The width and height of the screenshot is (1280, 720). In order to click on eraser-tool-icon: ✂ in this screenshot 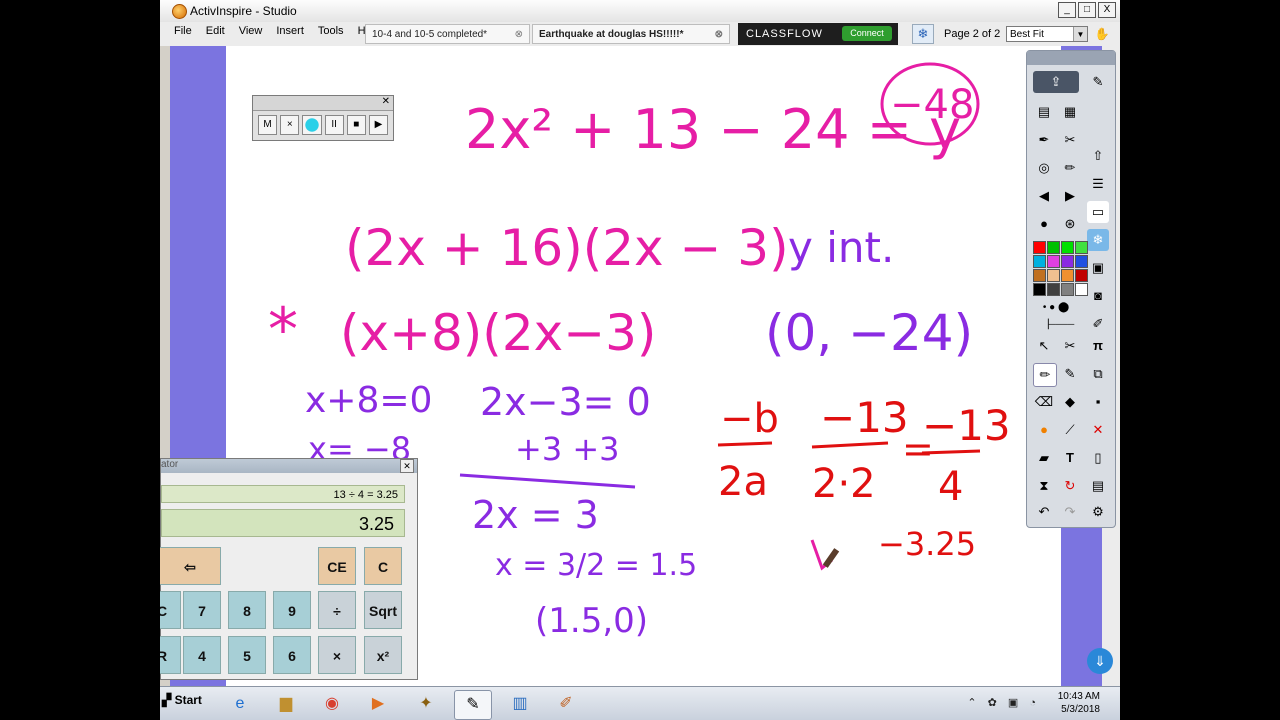, I will do `click(1070, 140)`.